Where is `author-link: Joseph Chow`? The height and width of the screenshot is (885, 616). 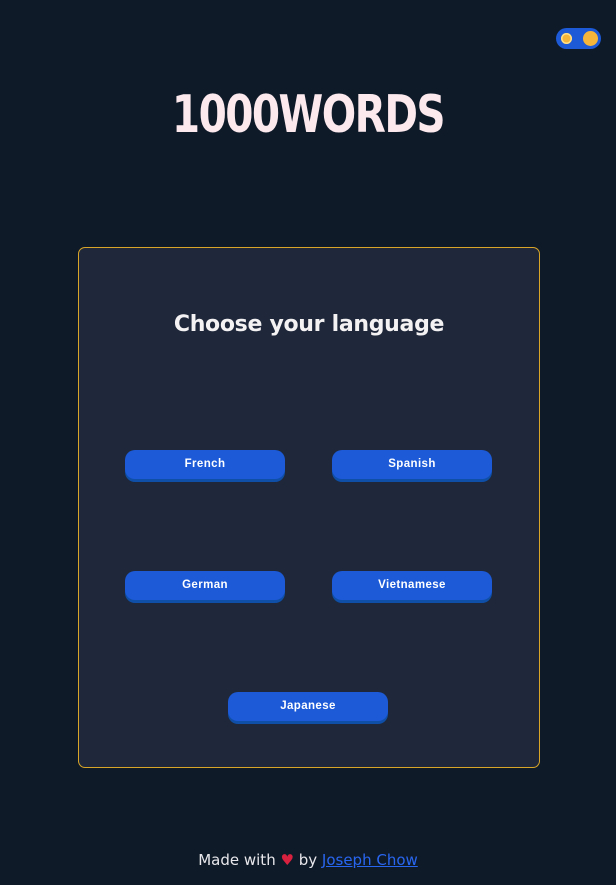 author-link: Joseph Chow is located at coordinates (370, 860).